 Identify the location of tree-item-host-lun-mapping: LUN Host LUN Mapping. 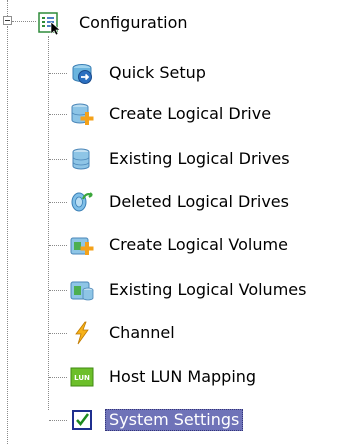
(164, 377).